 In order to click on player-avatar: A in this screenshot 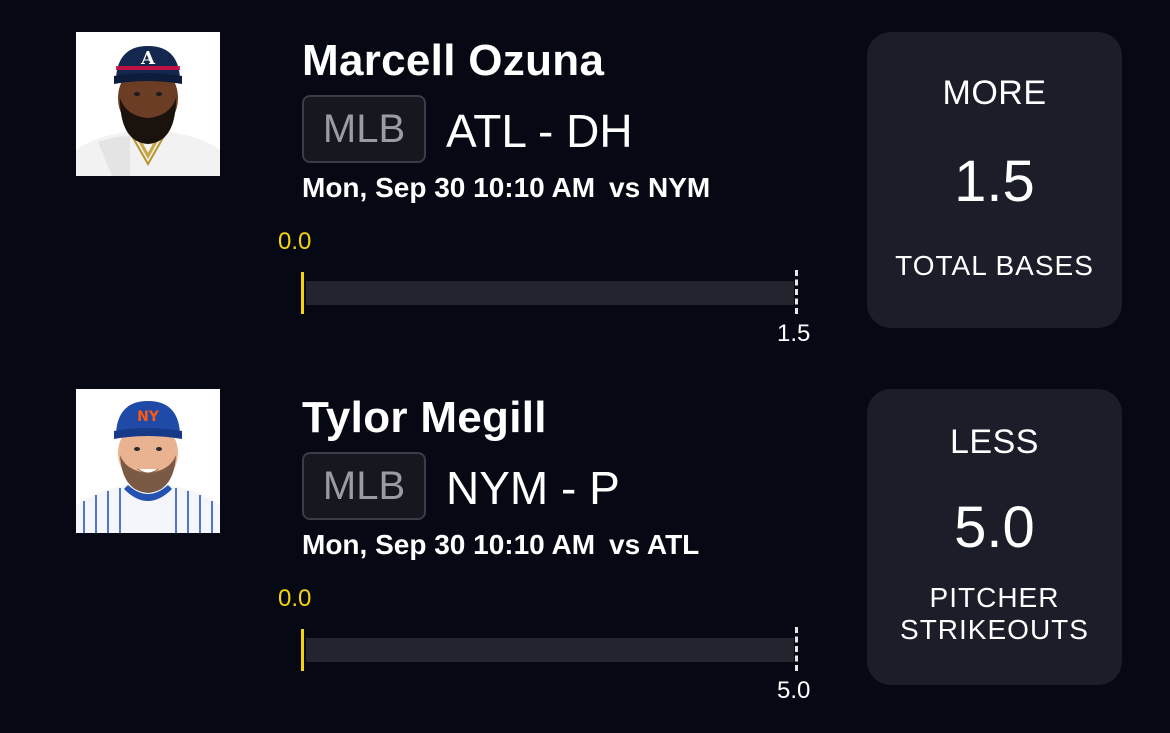, I will do `click(148, 104)`.